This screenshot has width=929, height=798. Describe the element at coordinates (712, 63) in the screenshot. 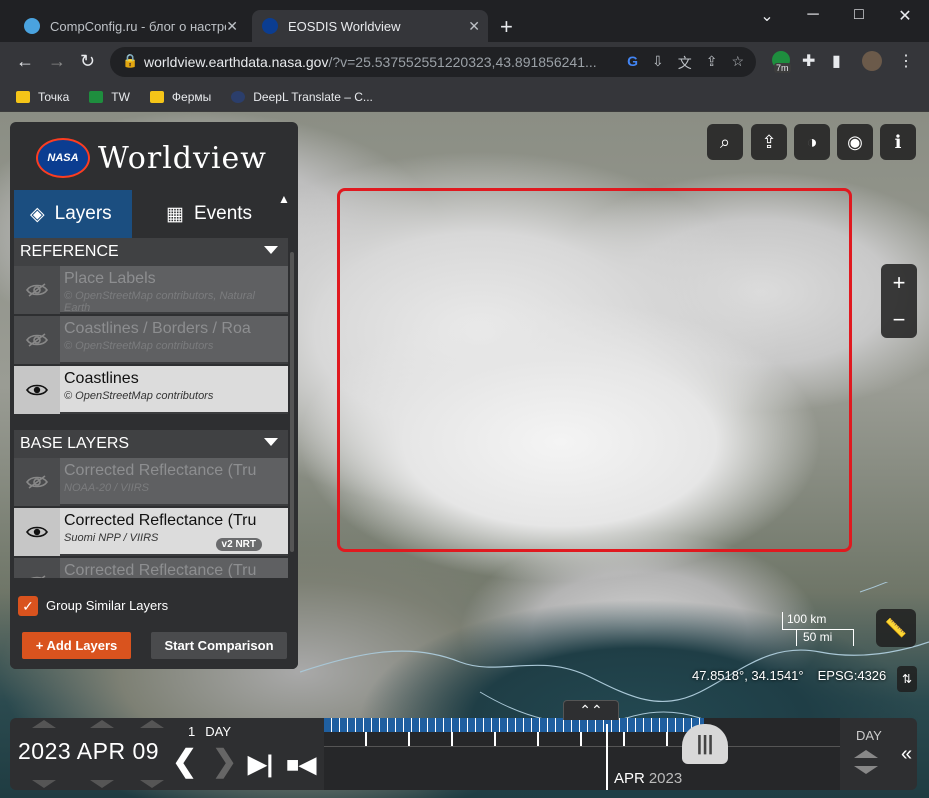

I see `share-page-icon: ⇪` at that location.